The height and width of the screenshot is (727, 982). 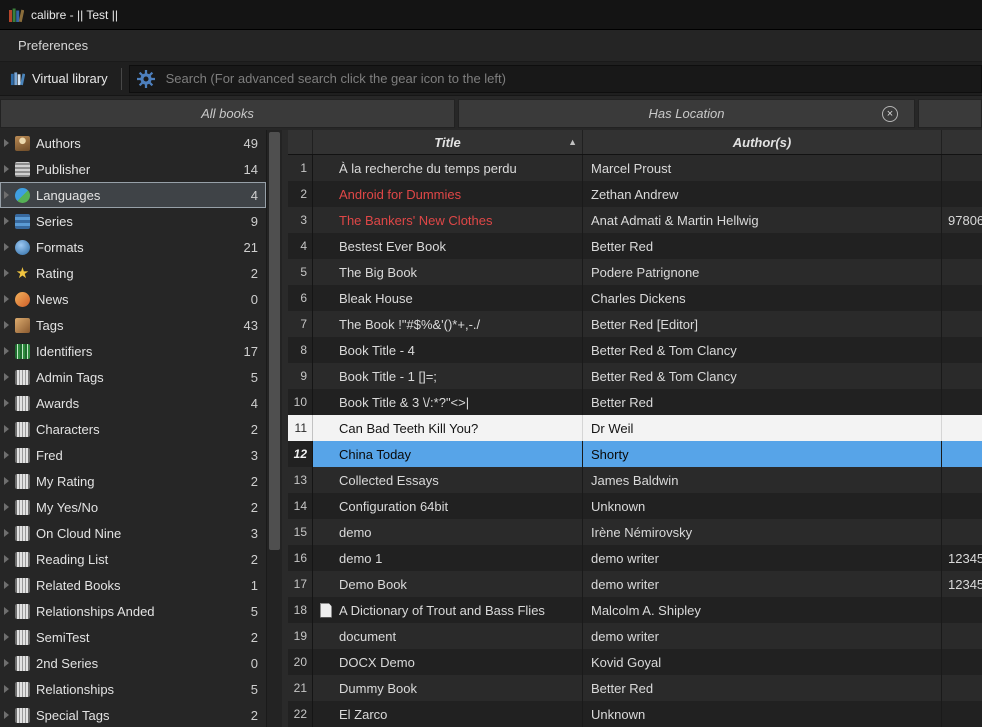 What do you see at coordinates (448, 714) in the screenshot?
I see `title-cell: El Zarco` at bounding box center [448, 714].